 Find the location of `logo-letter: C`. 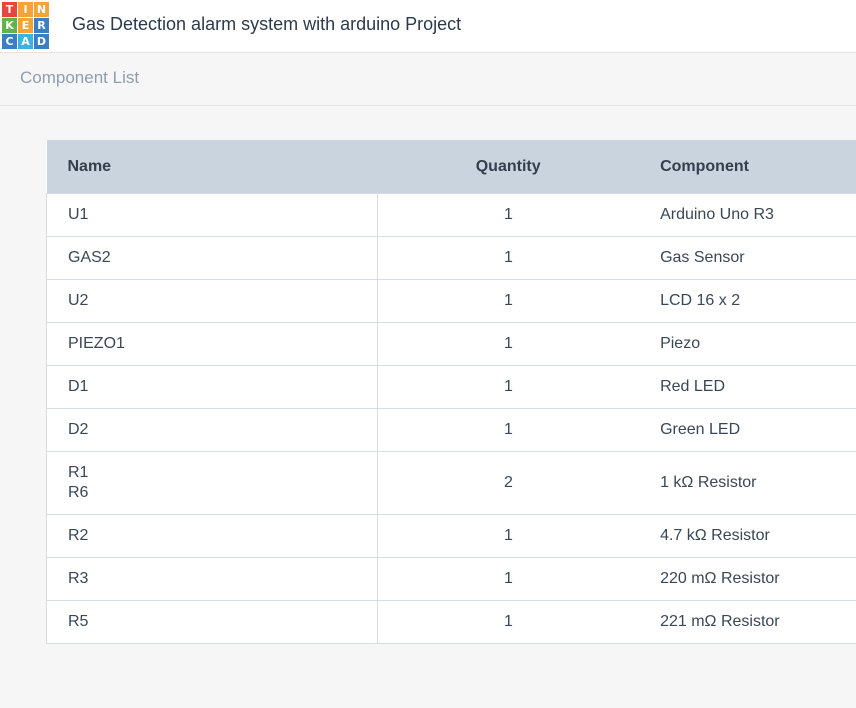

logo-letter: C is located at coordinates (9, 41).